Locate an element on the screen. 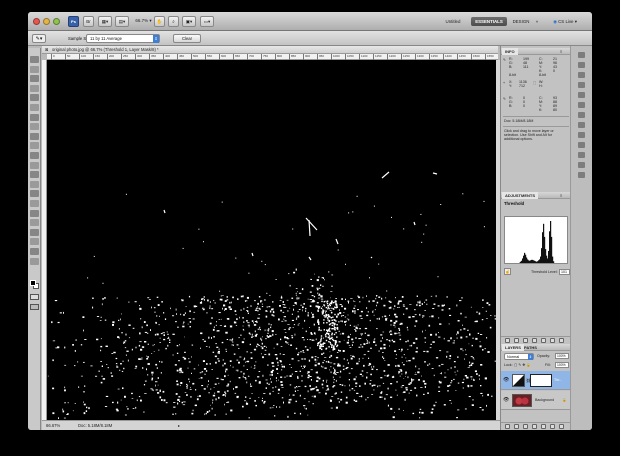  threshold-histogram is located at coordinates (536, 240).